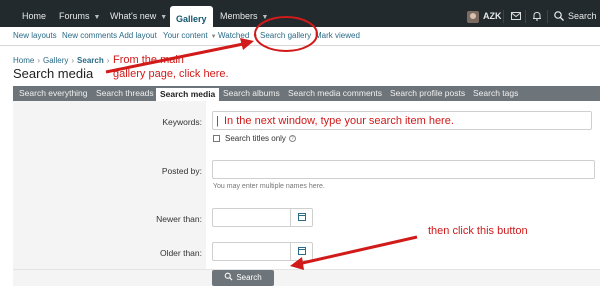  Describe the element at coordinates (269, 186) in the screenshot. I see `posted-by-hint: You may enter multiple names here.` at that location.